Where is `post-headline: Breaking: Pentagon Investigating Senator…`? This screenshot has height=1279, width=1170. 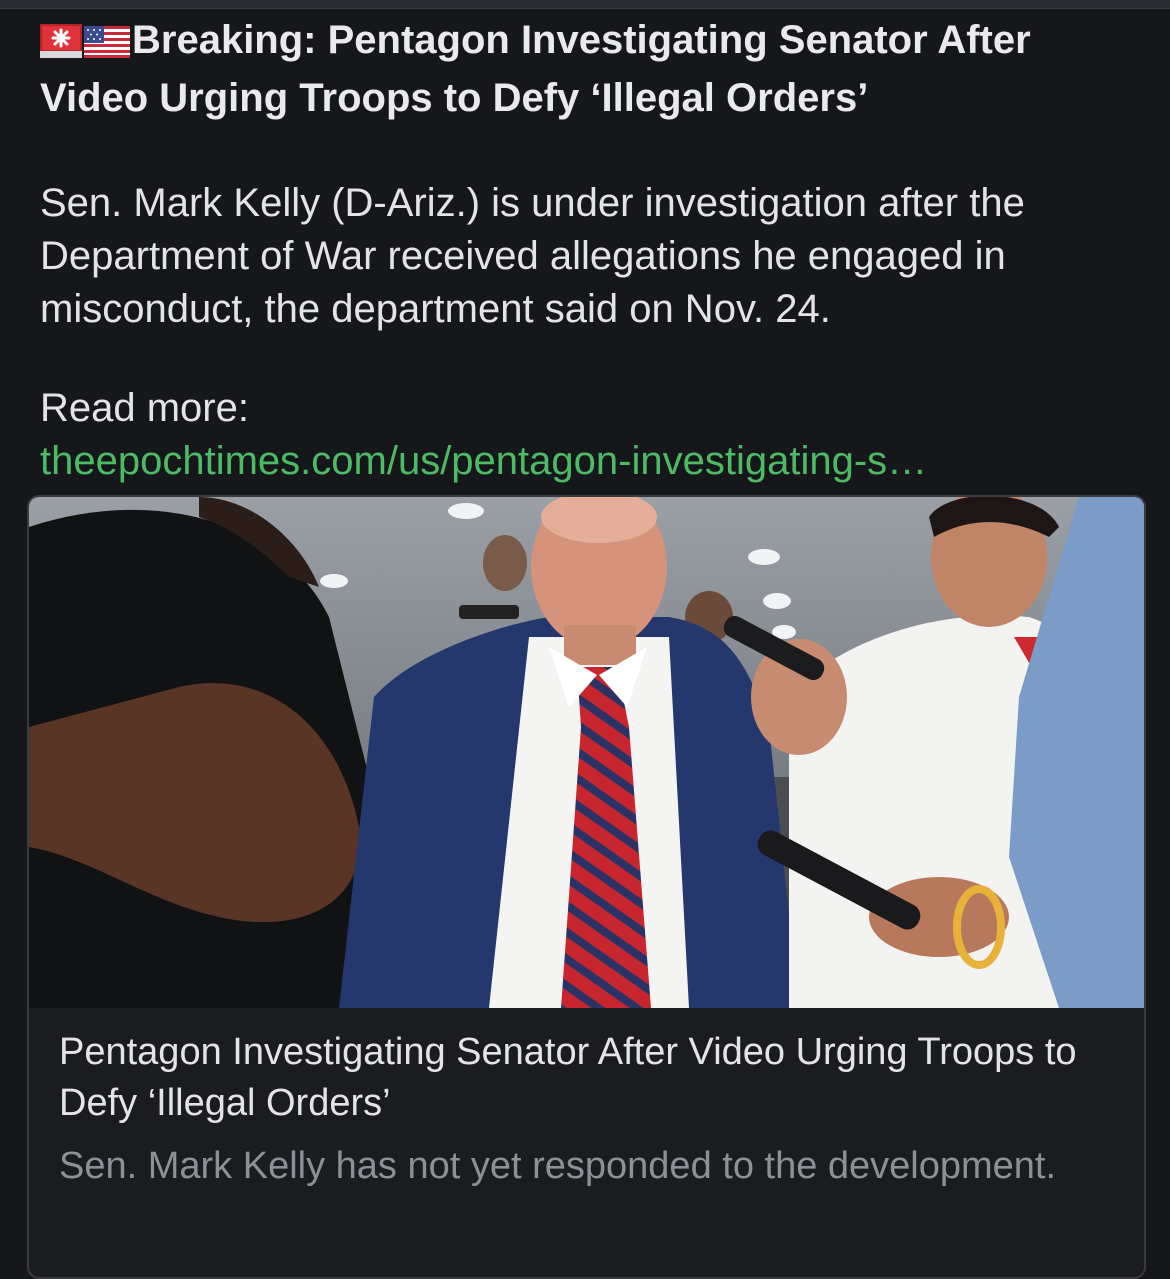 post-headline: Breaking: Pentagon Investigating Senator… is located at coordinates (585, 69).